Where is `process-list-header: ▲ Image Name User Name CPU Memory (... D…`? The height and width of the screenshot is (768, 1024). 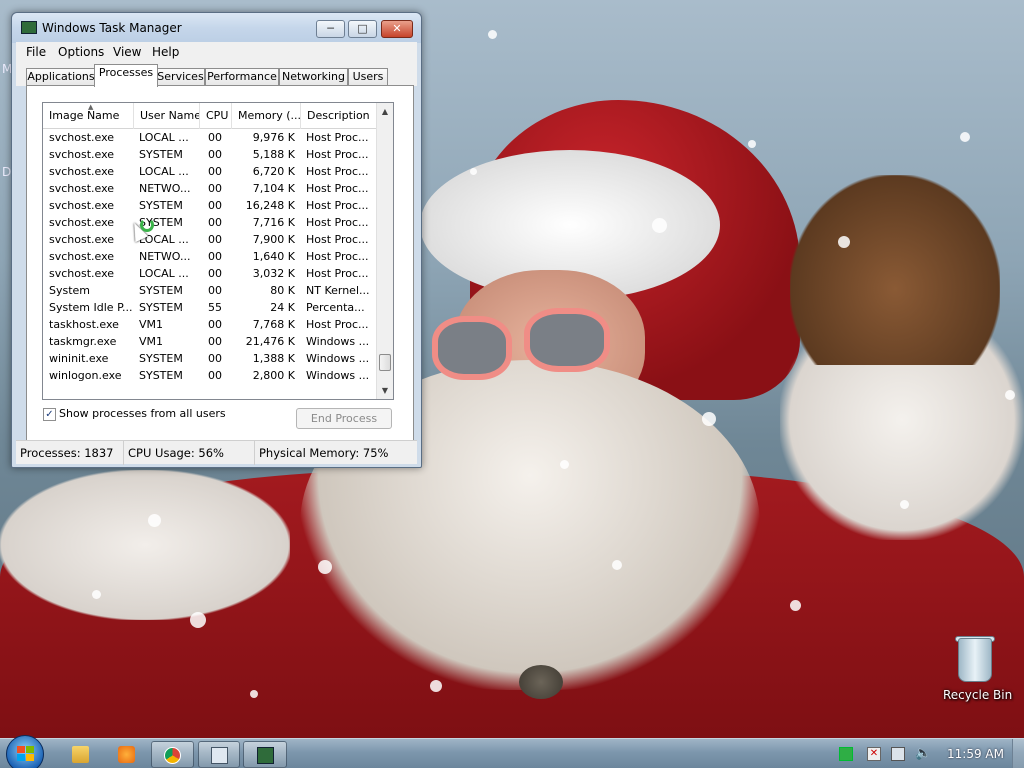
process-list-header: ▲ Image Name User Name CPU Memory (... D… is located at coordinates (210, 116).